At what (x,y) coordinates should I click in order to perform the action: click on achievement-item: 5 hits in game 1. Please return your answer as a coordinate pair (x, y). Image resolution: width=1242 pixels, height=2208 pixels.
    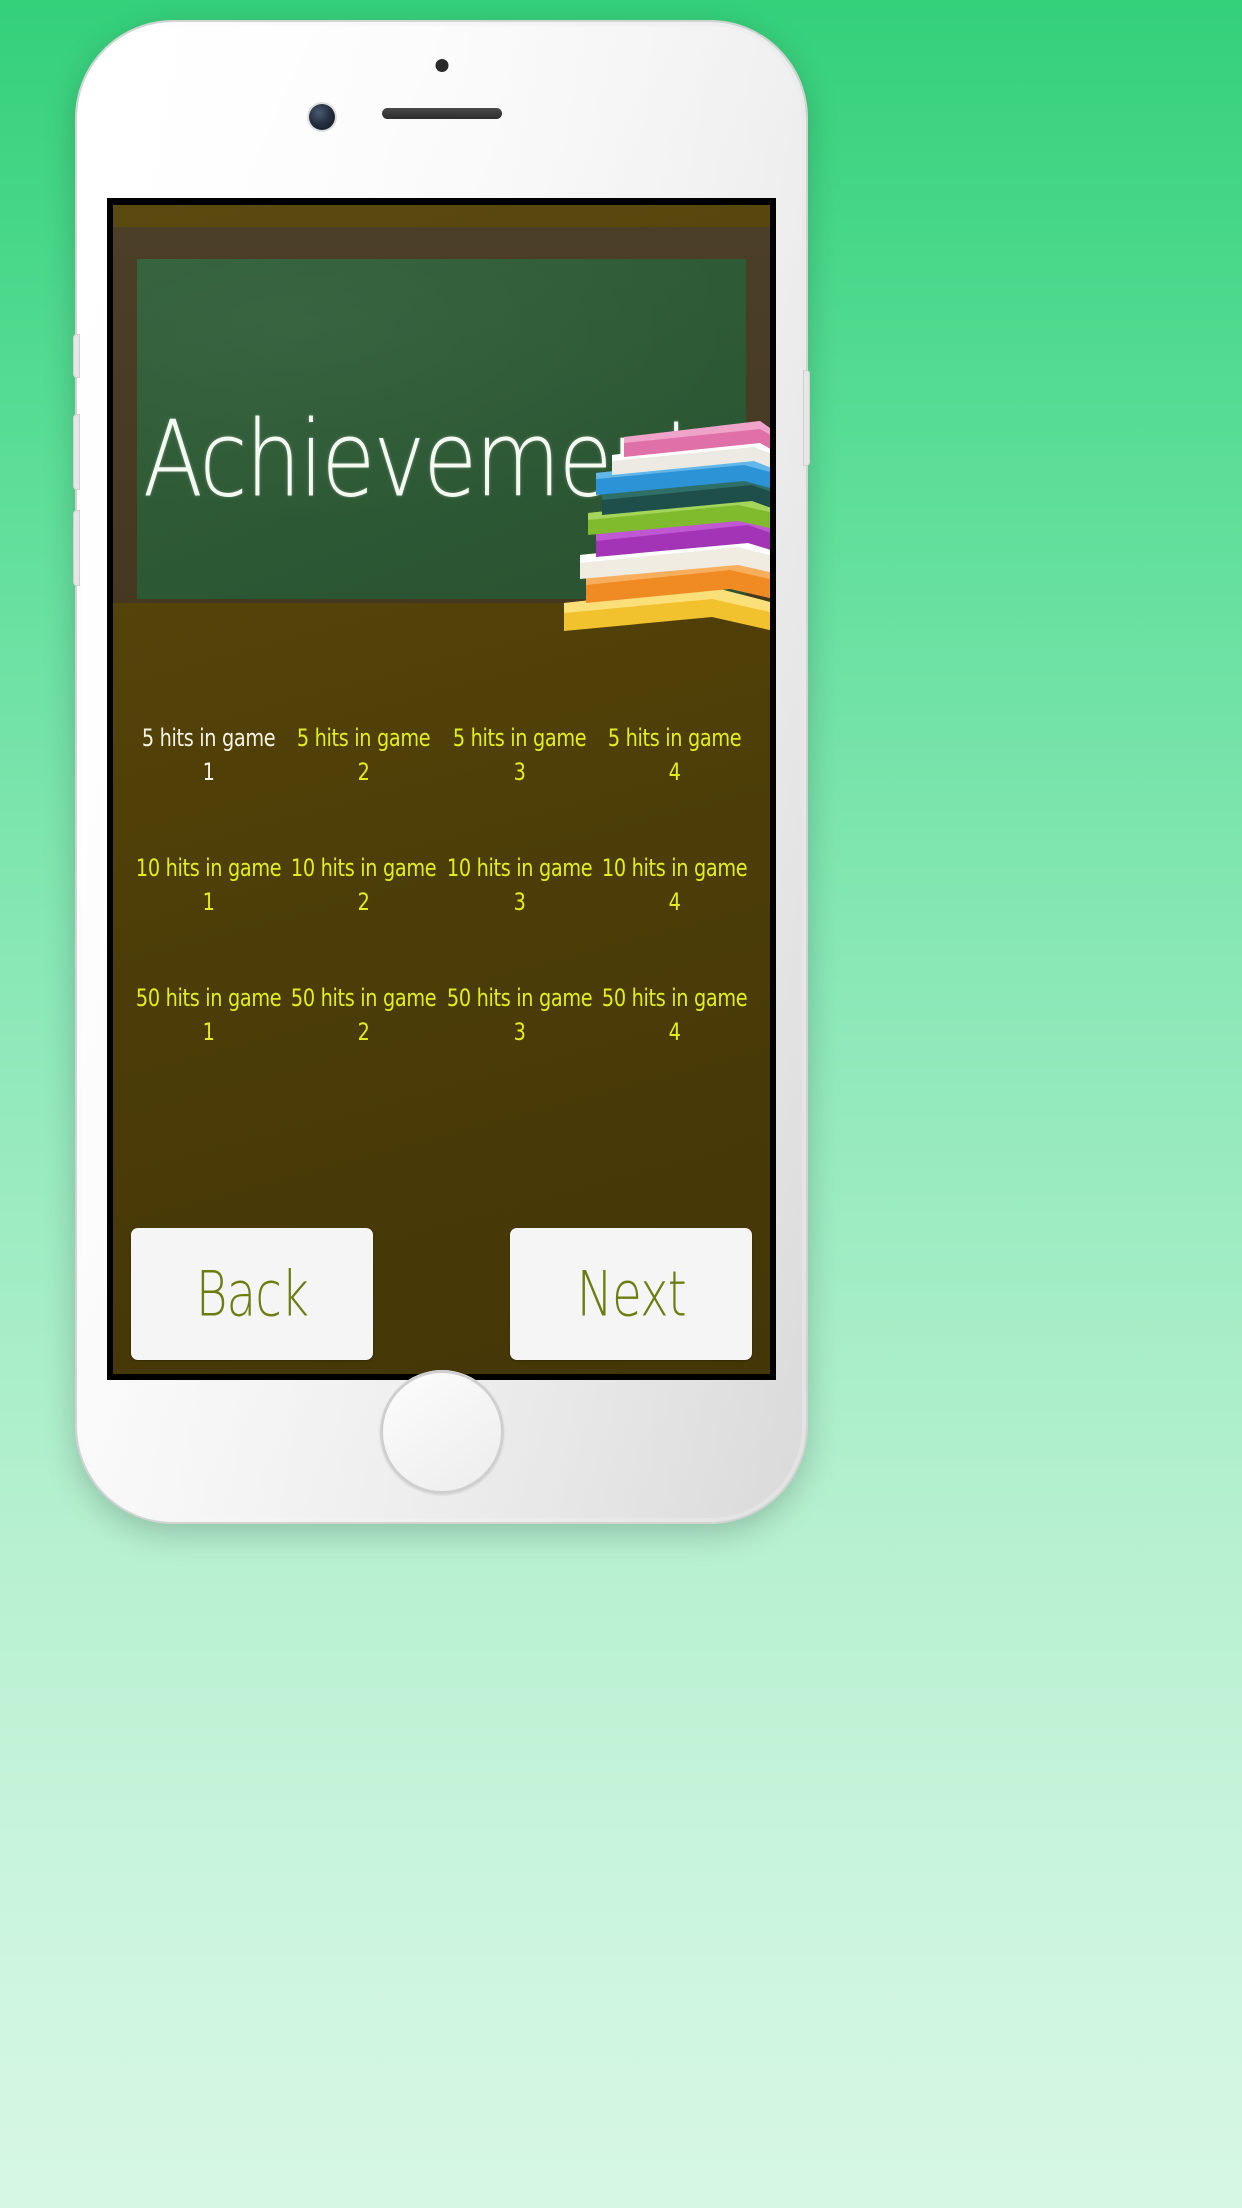
    Looking at the image, I should click on (209, 755).